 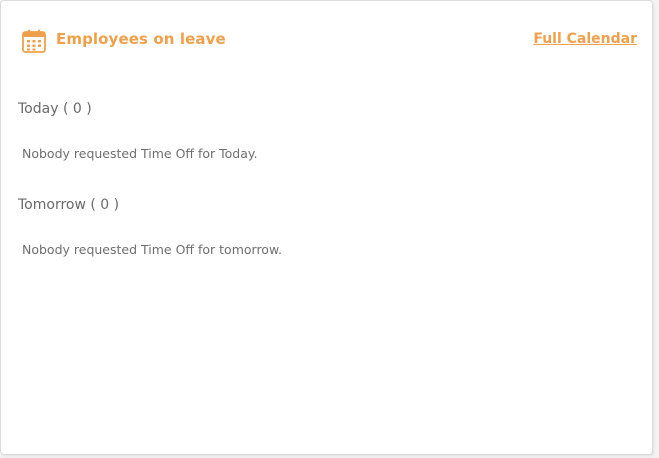 What do you see at coordinates (55, 109) in the screenshot?
I see `today-section-title: Today ( 0 )` at bounding box center [55, 109].